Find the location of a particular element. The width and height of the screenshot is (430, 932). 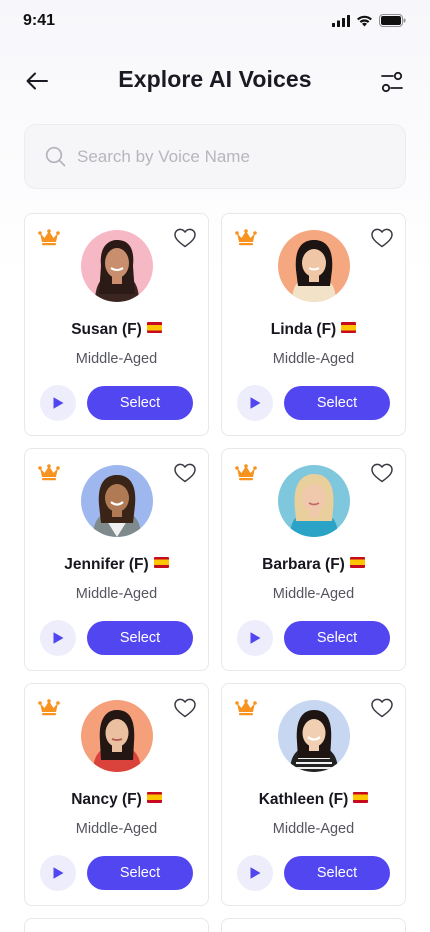

voice-name: Barbara (F) is located at coordinates (313, 565).